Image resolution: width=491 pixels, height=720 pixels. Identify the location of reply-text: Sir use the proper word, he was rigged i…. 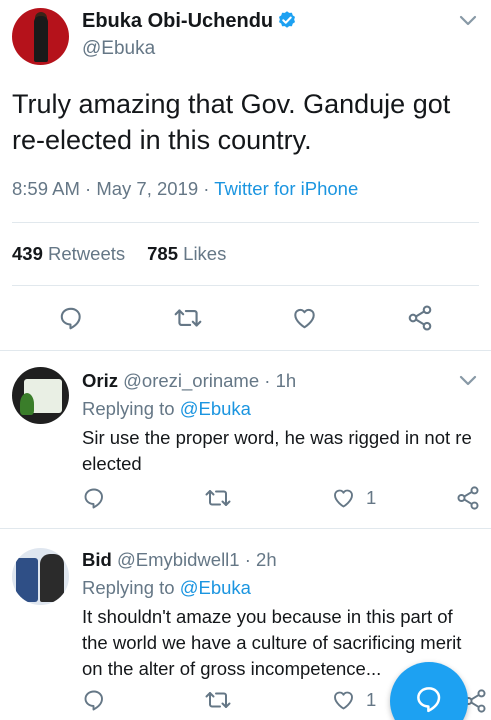
(277, 450).